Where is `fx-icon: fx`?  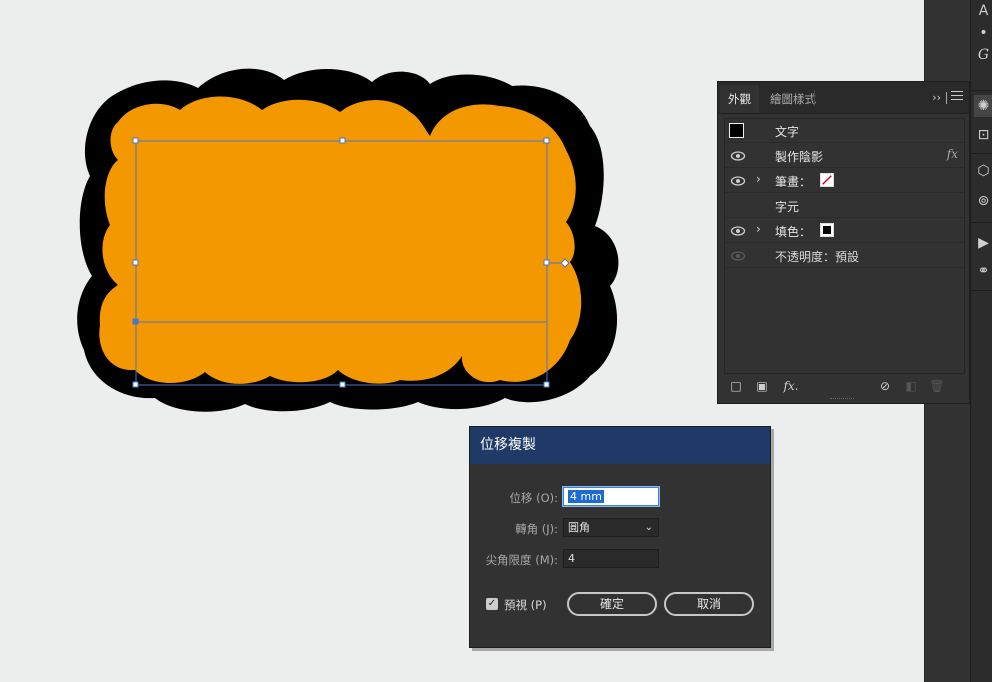
fx-icon: fx is located at coordinates (952, 154).